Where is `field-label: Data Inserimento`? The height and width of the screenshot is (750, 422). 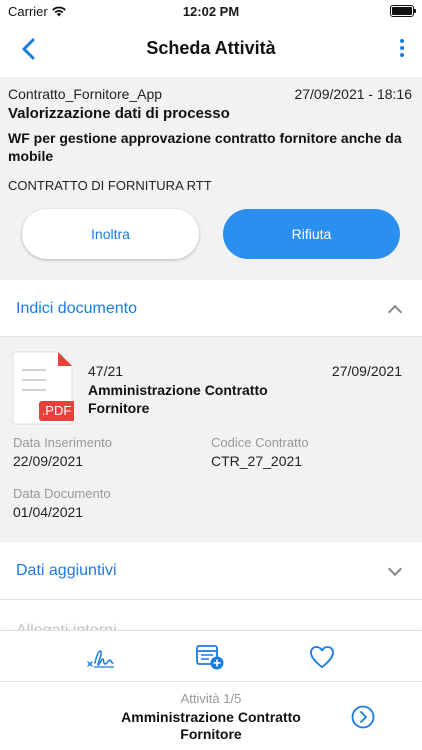 field-label: Data Inserimento is located at coordinates (62, 442).